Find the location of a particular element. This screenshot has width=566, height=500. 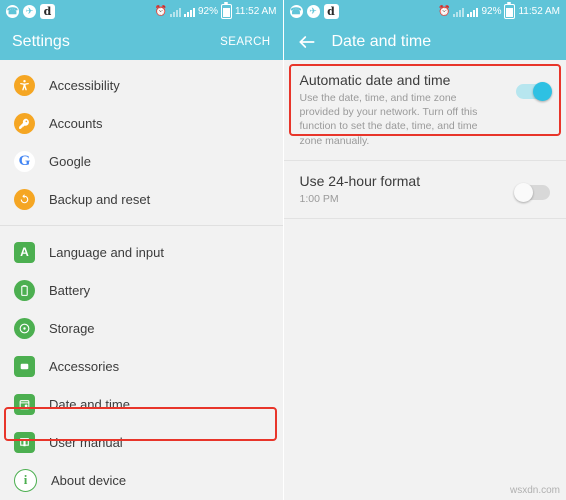

status-bar-left: ☎ ✈ d ⏰ 92% 11:52 AM is located at coordinates (141, 11).